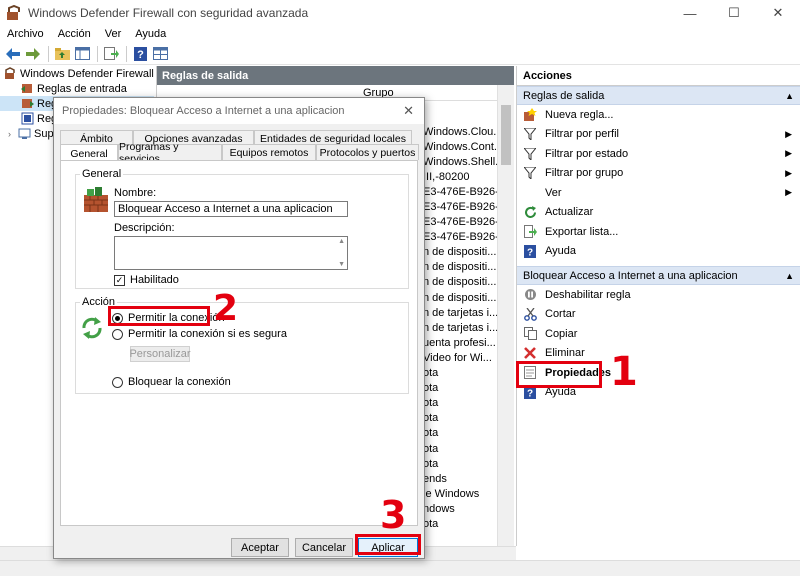 The width and height of the screenshot is (800, 576). What do you see at coordinates (505, 315) in the screenshot?
I see `vertical-scrollbar` at bounding box center [505, 315].